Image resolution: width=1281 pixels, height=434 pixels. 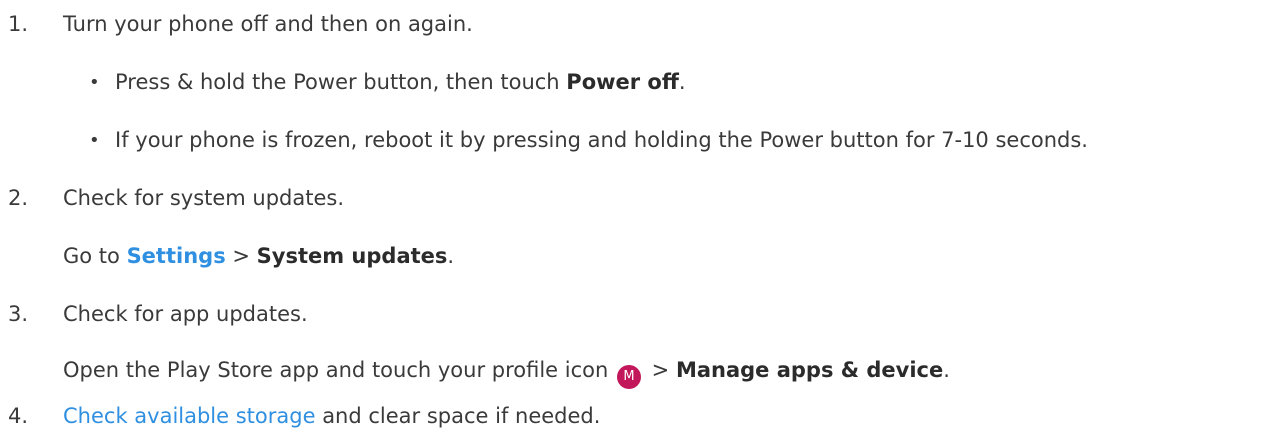 I want to click on manage-apps-label: Manage apps & device, so click(x=809, y=370).